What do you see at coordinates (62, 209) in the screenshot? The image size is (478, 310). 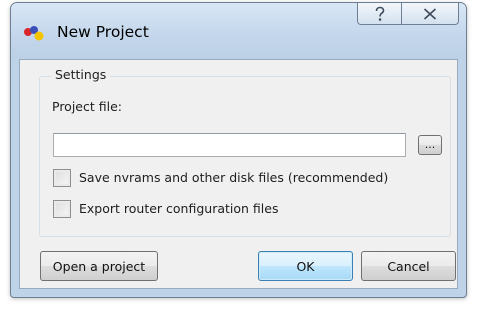 I see `export-router-config-checkbox` at bounding box center [62, 209].